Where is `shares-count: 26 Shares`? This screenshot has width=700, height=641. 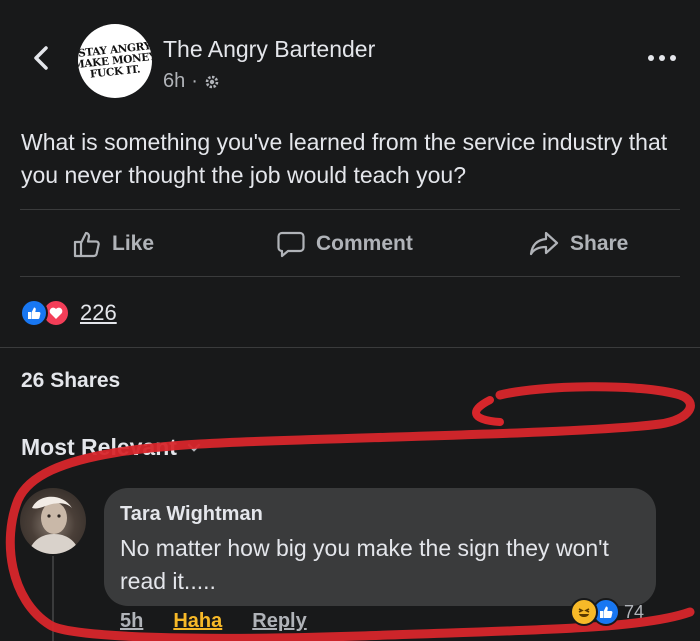
shares-count: 26 Shares is located at coordinates (70, 381).